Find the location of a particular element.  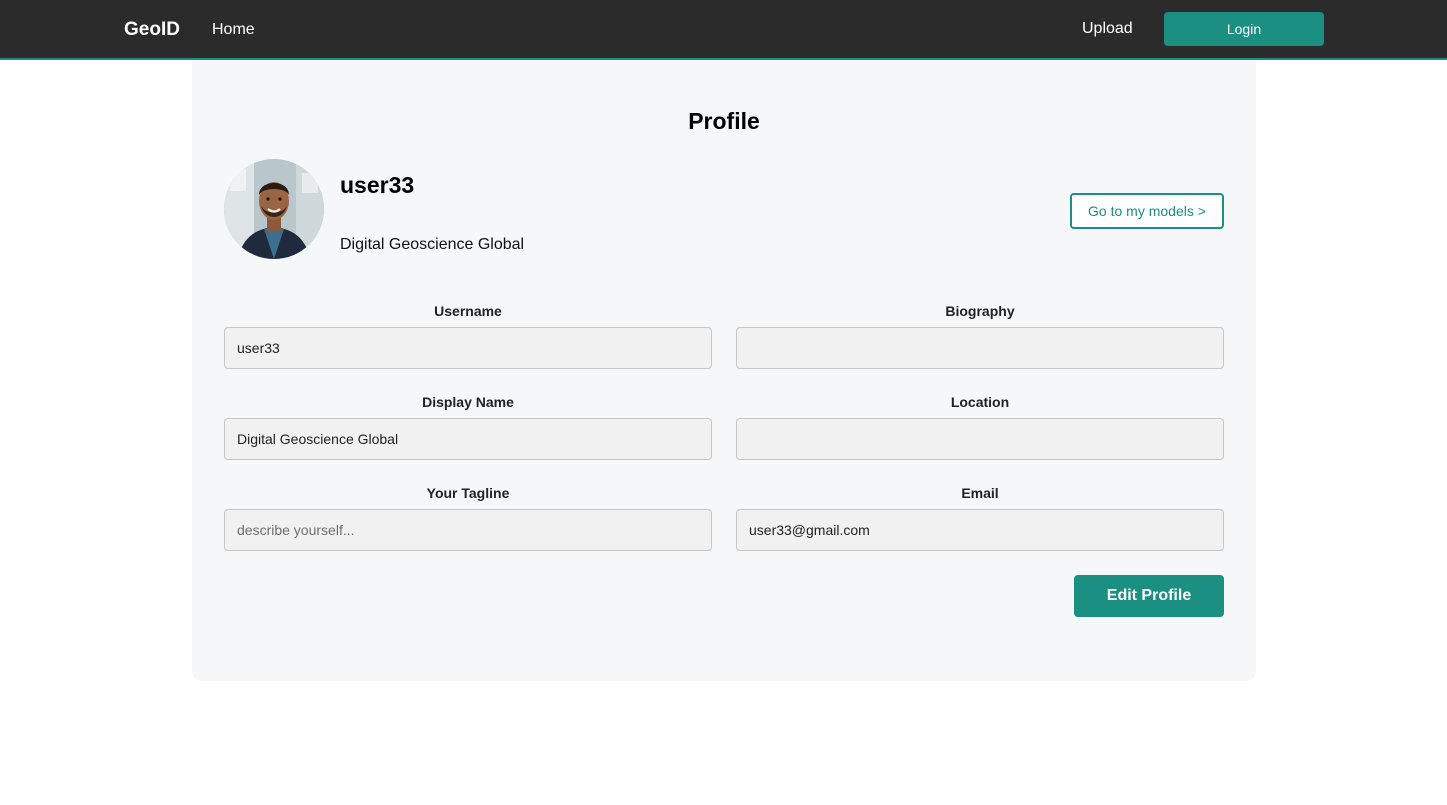

brand-logo: GeoID is located at coordinates (152, 30).